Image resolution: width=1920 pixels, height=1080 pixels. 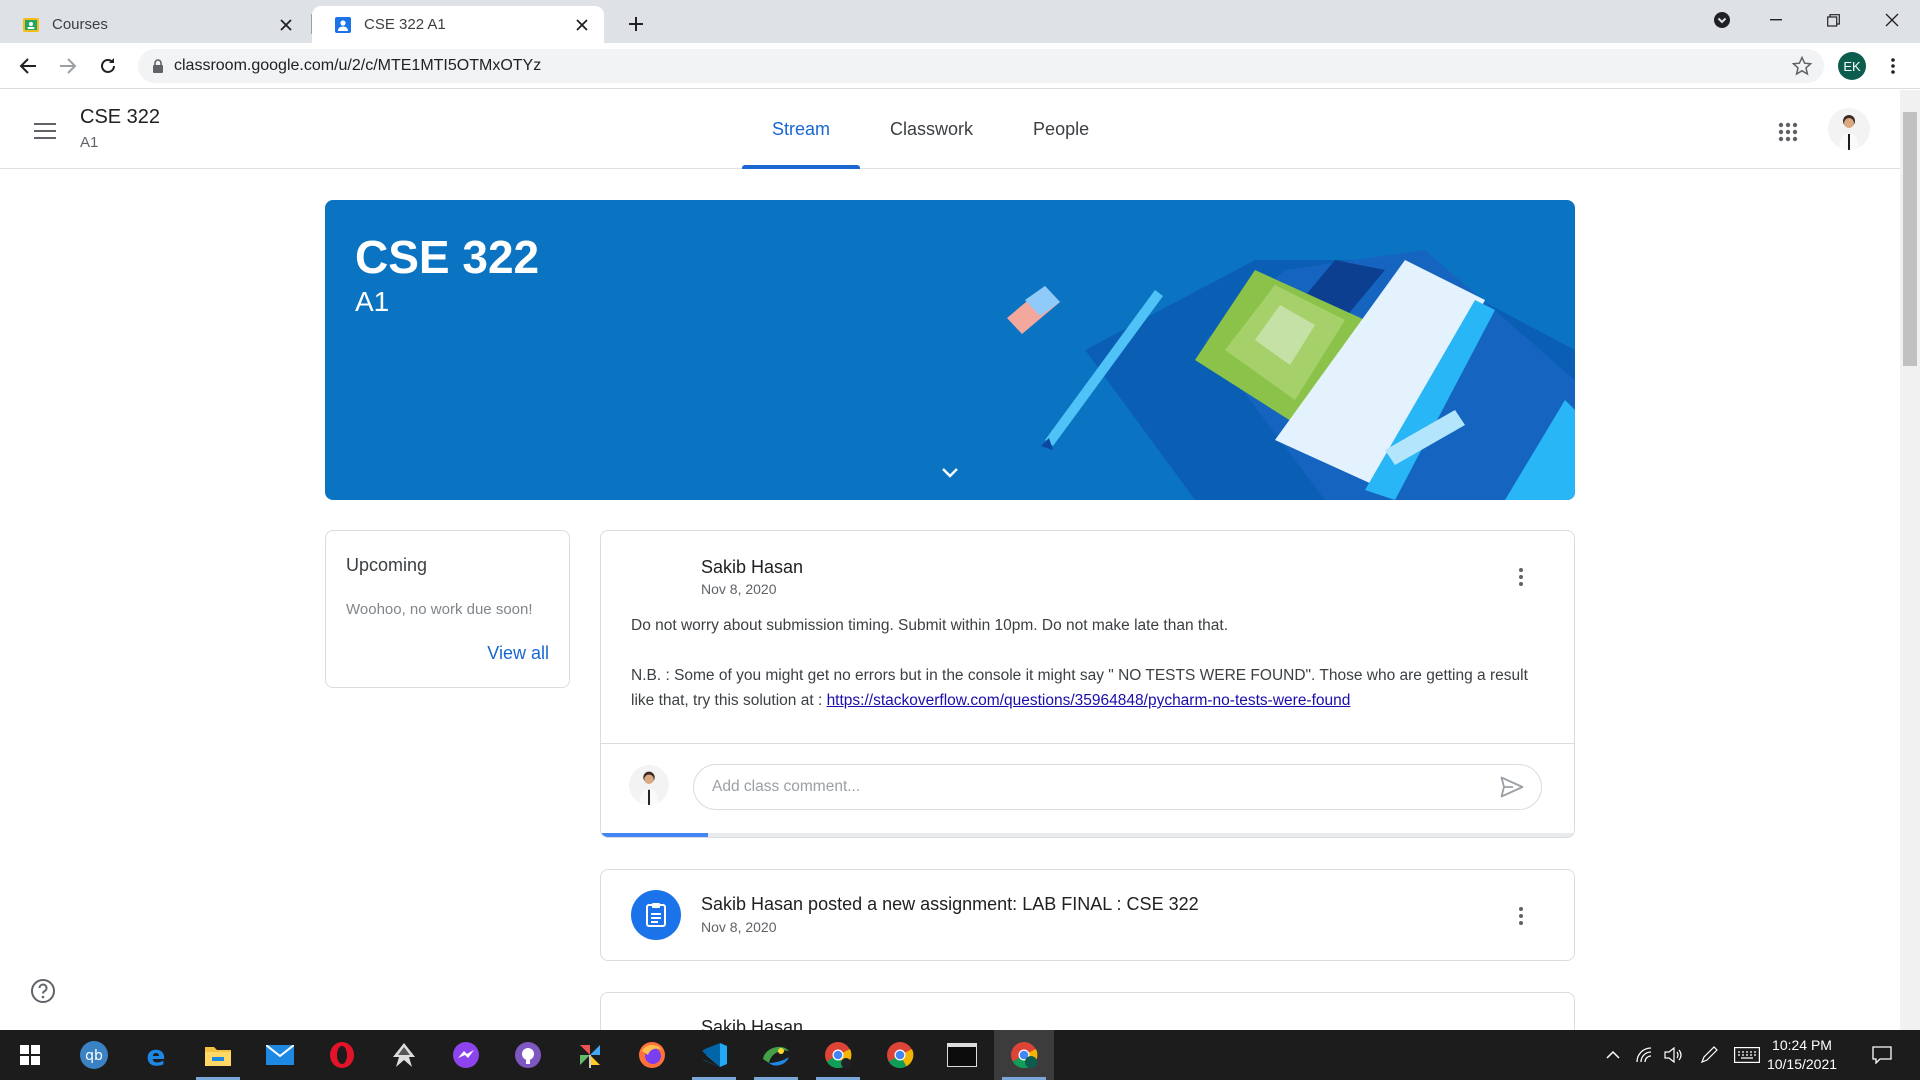 I want to click on commenter-avatar, so click(x=649, y=785).